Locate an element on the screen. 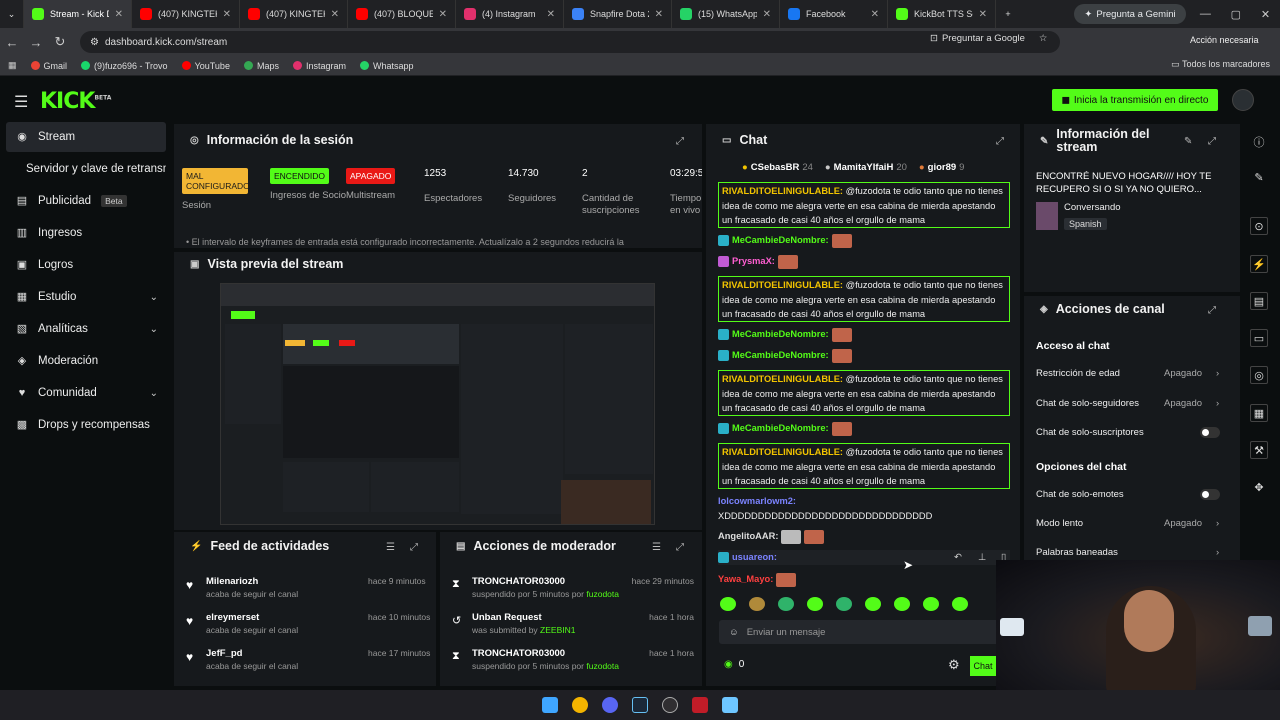 This screenshot has width=1280, height=720. clipboard-icon: ▤ is located at coordinates (1259, 301).